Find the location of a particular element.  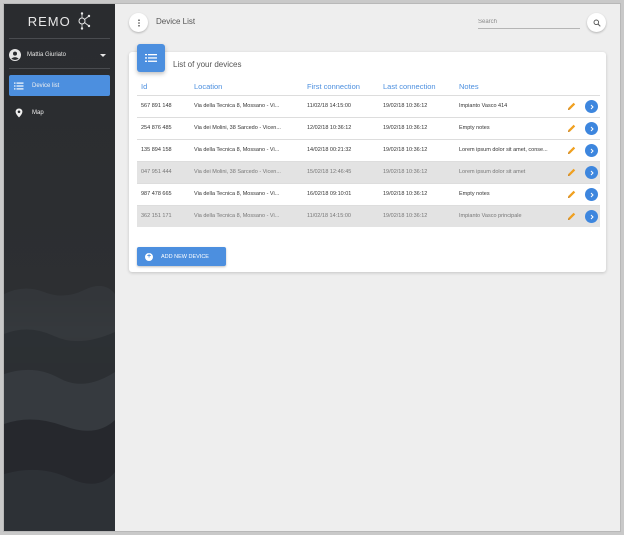

column-header-id: Id is located at coordinates (144, 86).